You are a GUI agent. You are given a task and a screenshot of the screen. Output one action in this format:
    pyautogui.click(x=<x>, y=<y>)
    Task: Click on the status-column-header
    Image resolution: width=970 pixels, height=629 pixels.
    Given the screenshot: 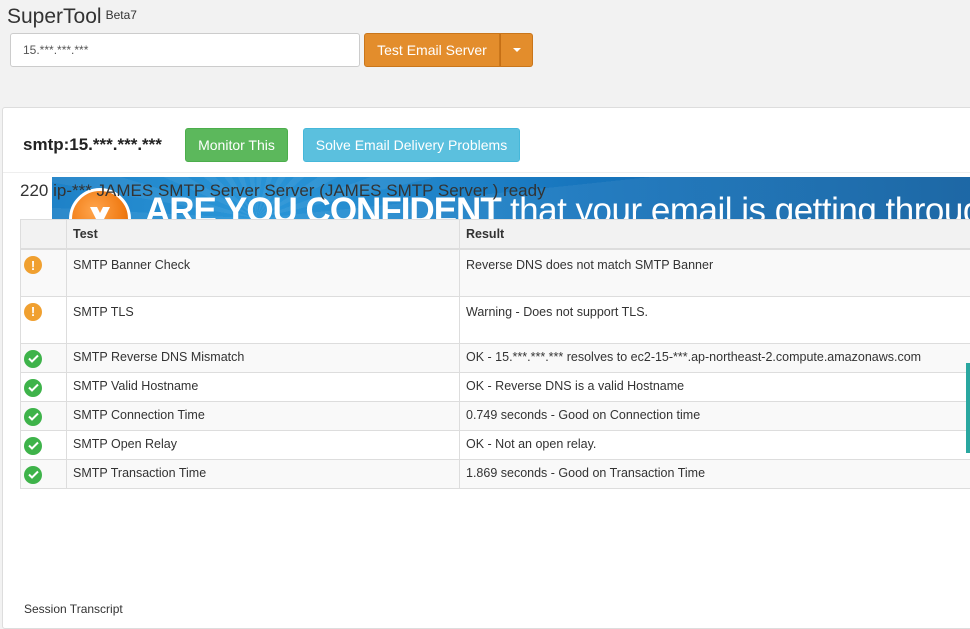 What is the action you would take?
    pyautogui.click(x=44, y=235)
    